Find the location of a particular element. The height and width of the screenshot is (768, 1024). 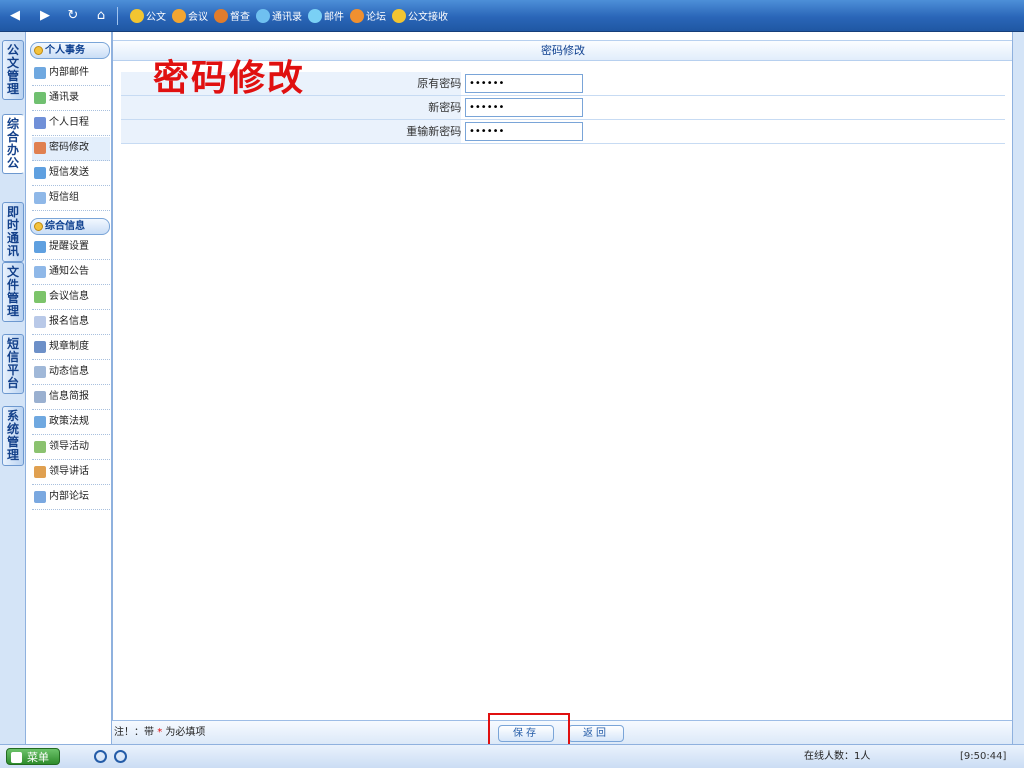

tree-item: 会议信息 is located at coordinates (71, 298).